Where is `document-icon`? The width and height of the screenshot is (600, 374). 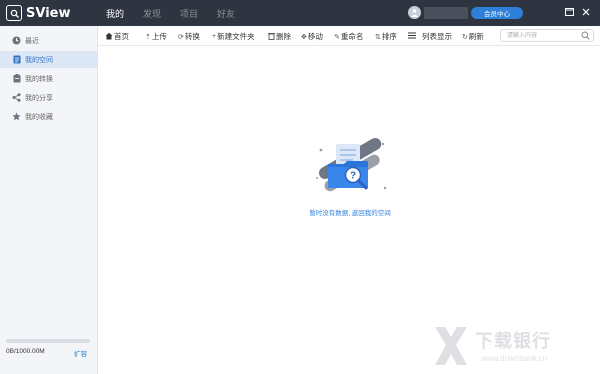 document-icon is located at coordinates (16, 59).